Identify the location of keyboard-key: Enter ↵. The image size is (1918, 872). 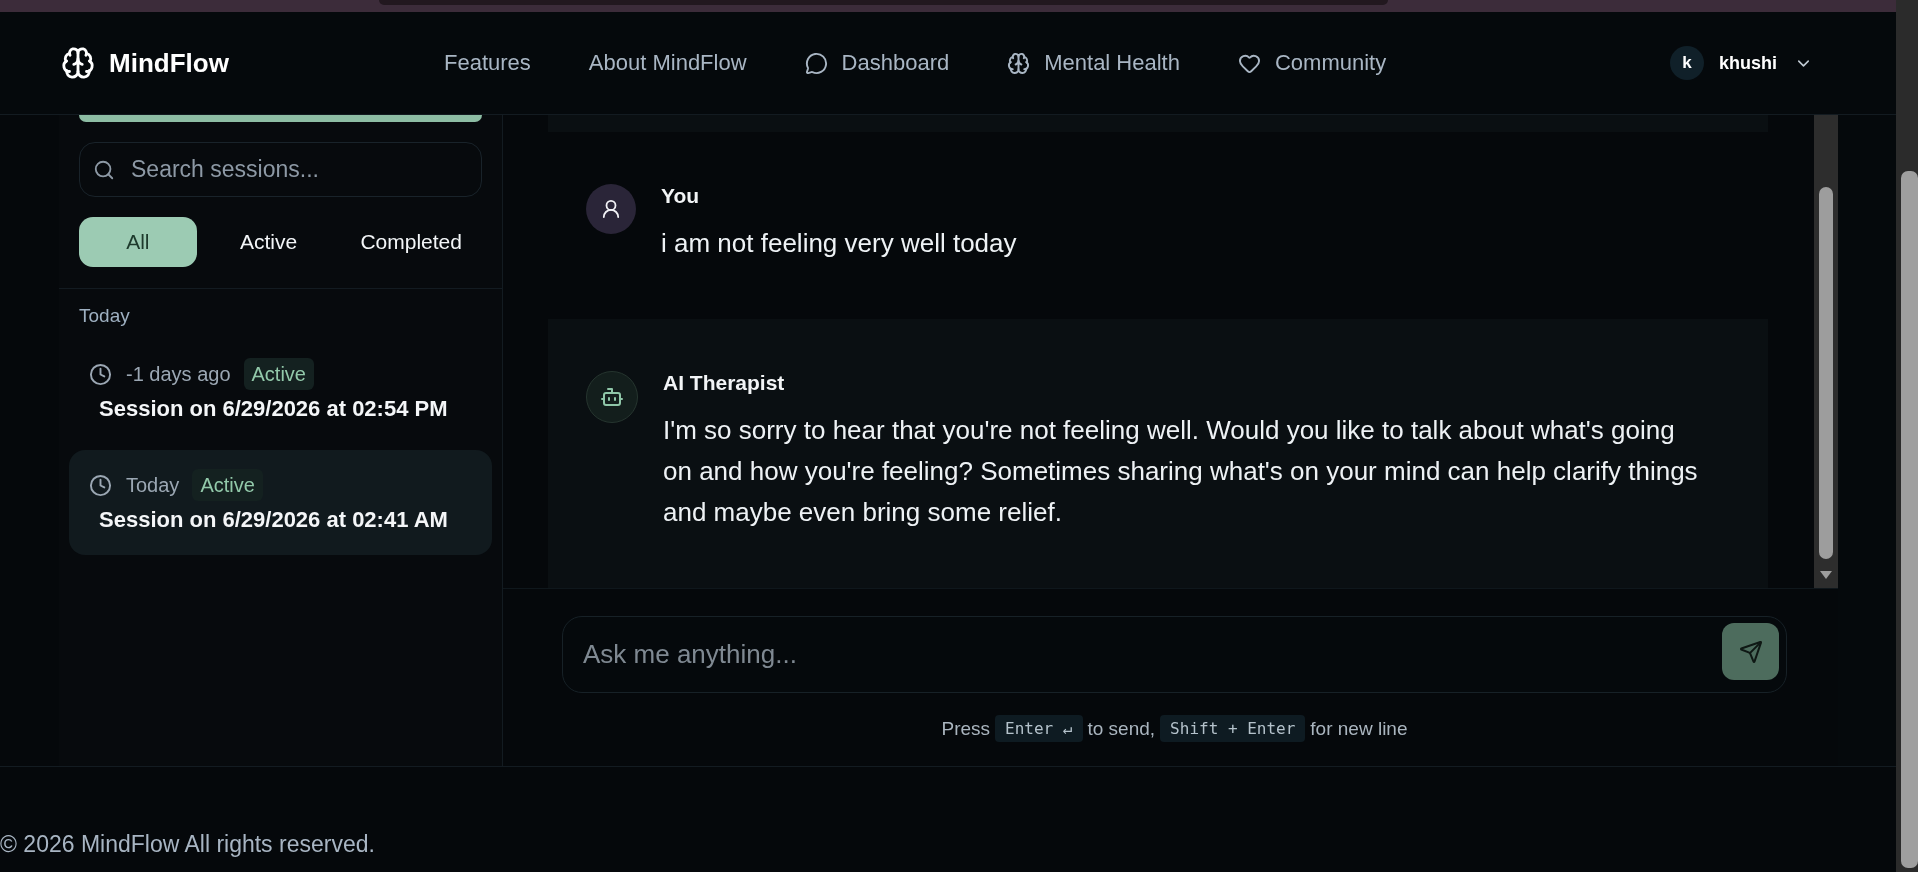
(1039, 728).